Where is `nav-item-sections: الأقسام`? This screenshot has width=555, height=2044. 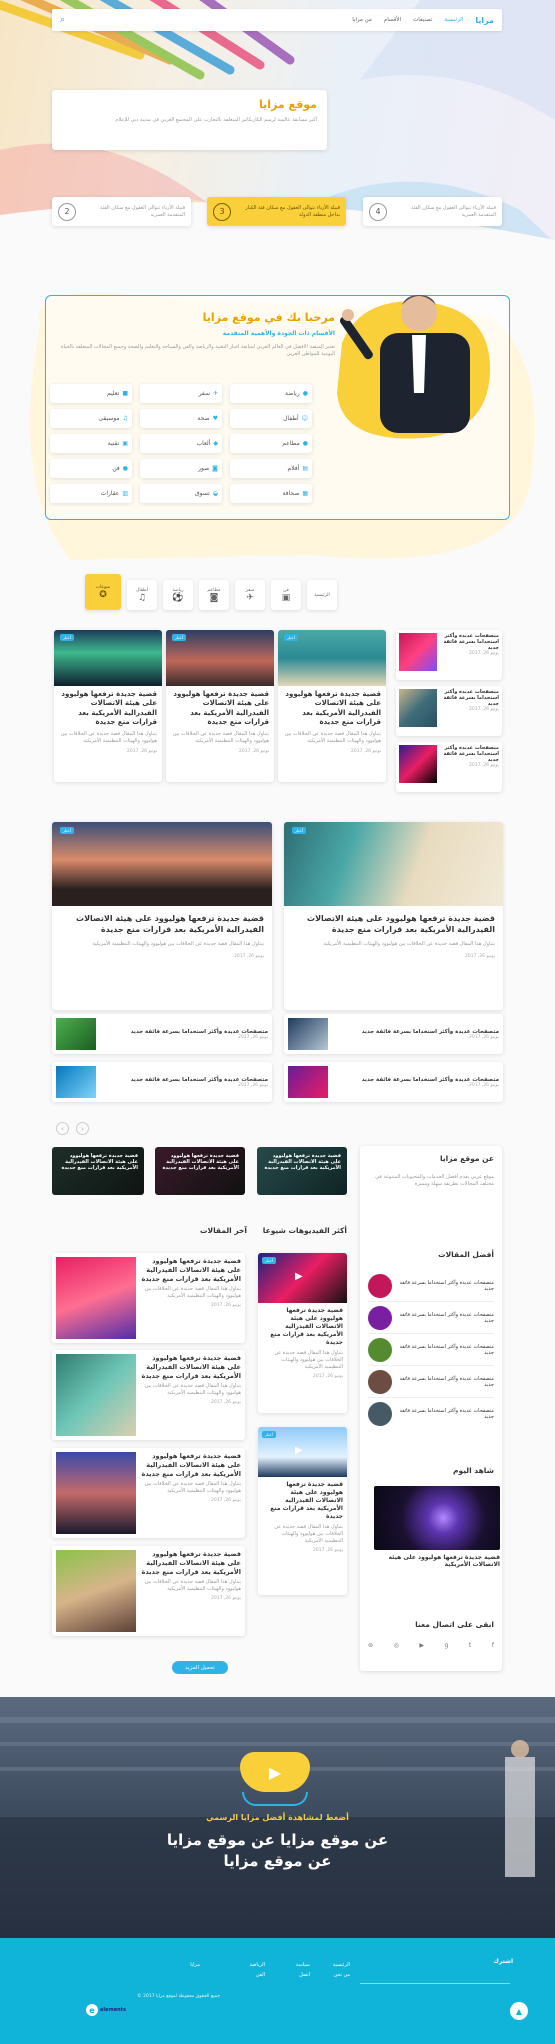 nav-item-sections: الأقسام is located at coordinates (392, 20).